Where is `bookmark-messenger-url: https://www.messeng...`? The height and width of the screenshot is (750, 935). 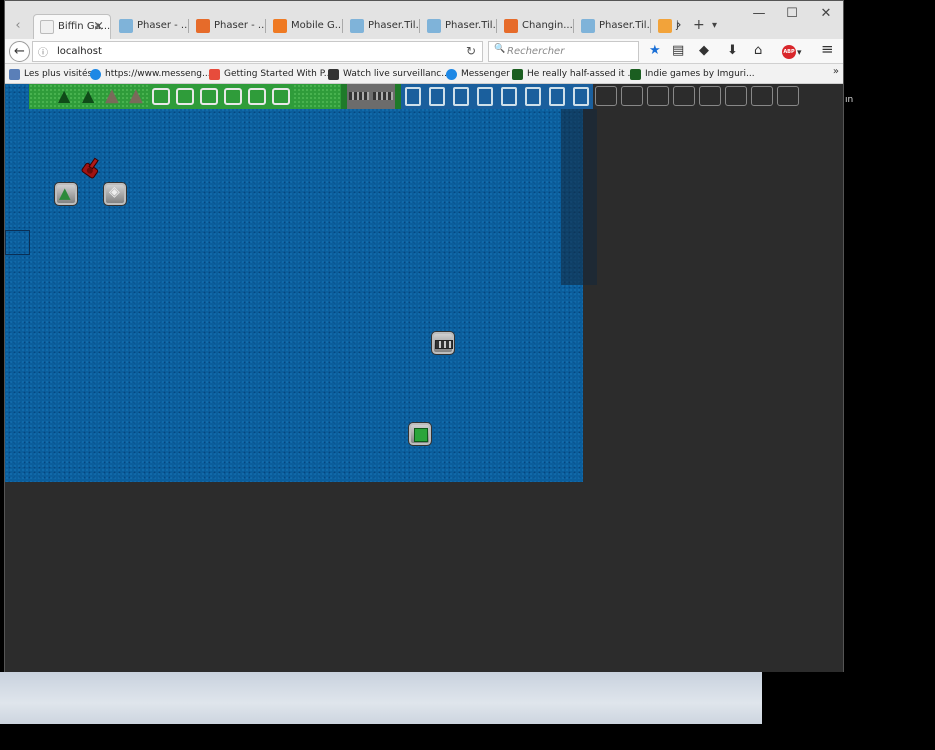
bookmark-messenger-url: https://www.messeng... is located at coordinates (150, 74).